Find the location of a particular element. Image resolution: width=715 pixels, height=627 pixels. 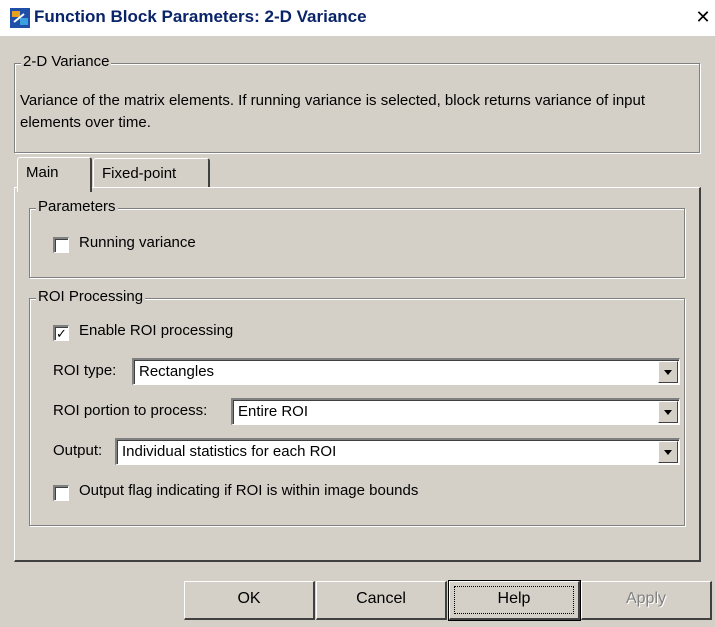

output-value: Individual statistics for each ROI is located at coordinates (229, 451).